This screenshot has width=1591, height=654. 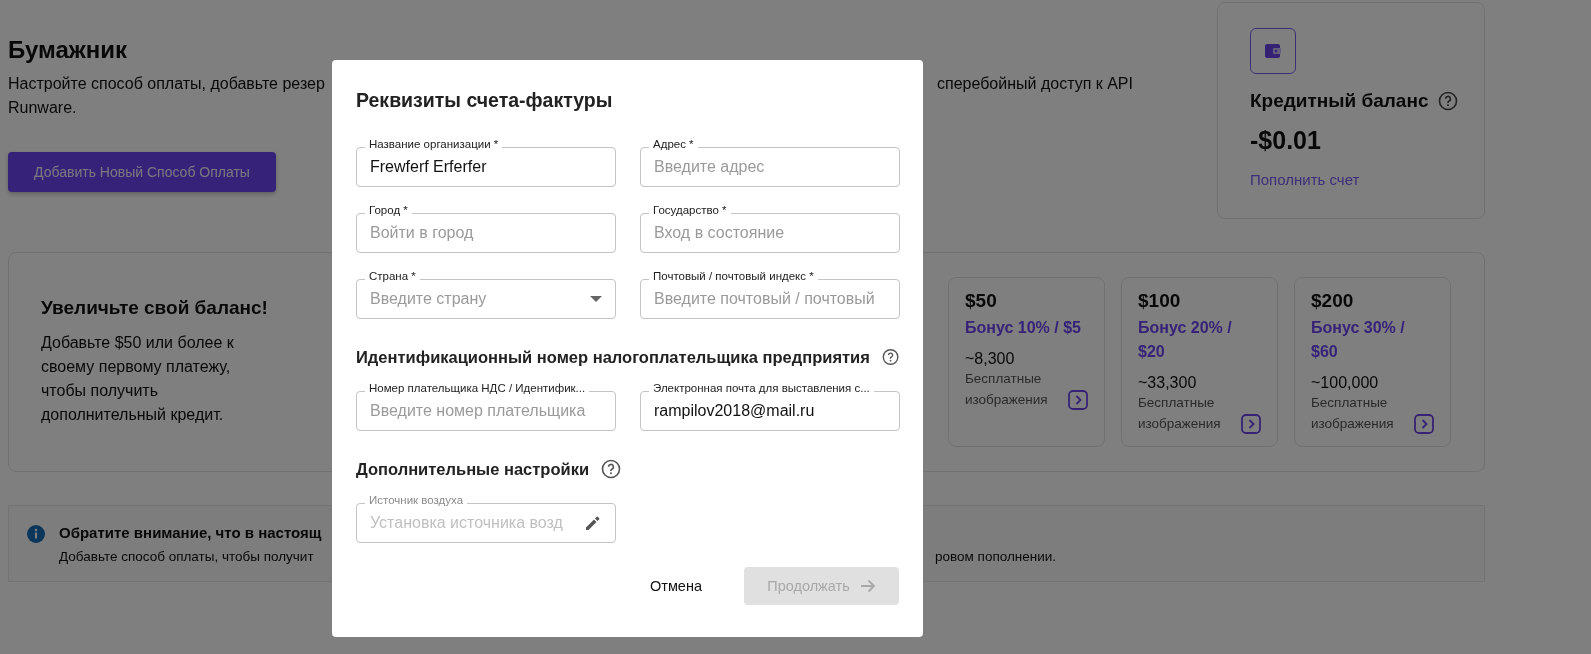 I want to click on notice-text: ровом пополнении., so click(x=996, y=556).